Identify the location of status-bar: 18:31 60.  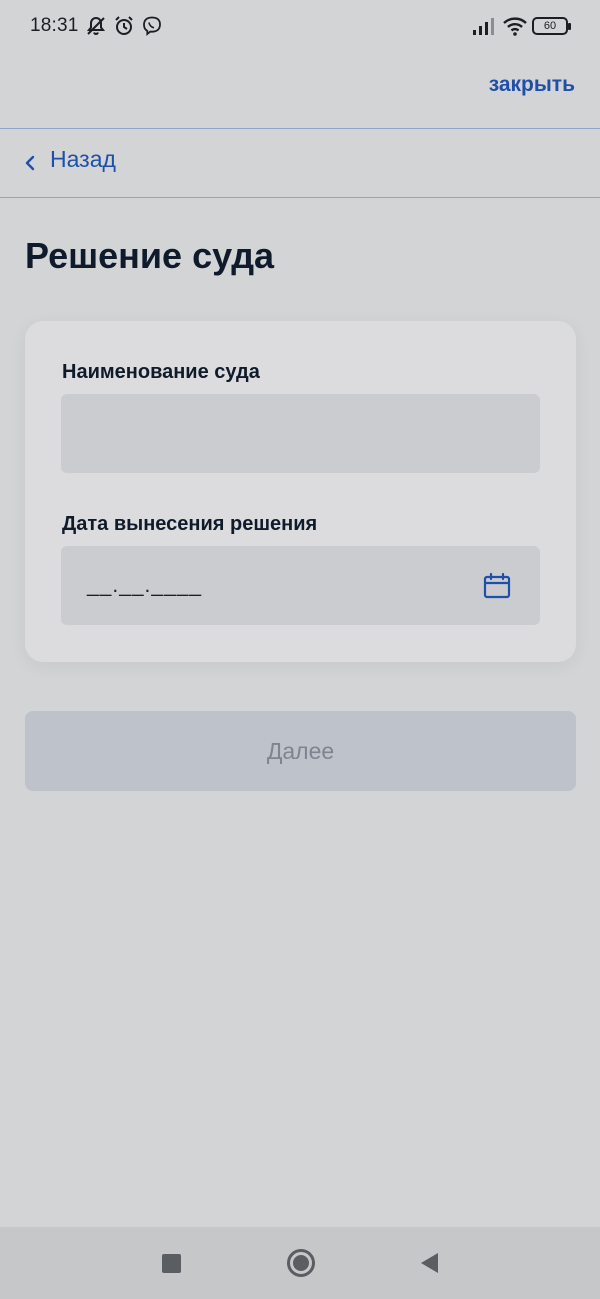
(300, 26).